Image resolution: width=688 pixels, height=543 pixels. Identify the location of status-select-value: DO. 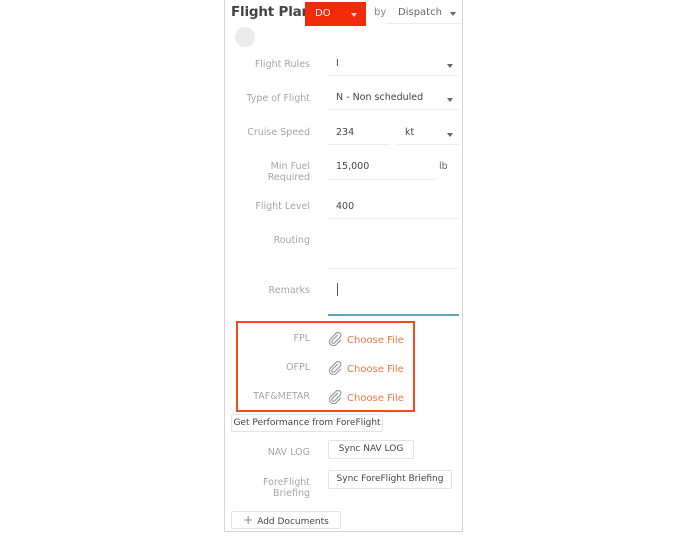
(323, 13).